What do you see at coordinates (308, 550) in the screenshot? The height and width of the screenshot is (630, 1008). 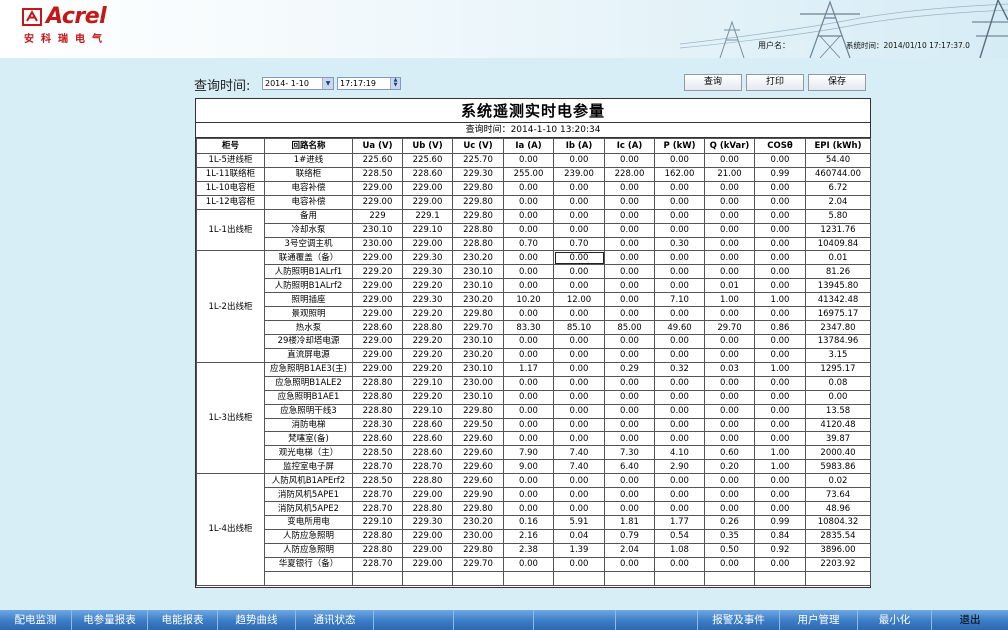 I see `circuit-name-cell: 人防应急照明` at bounding box center [308, 550].